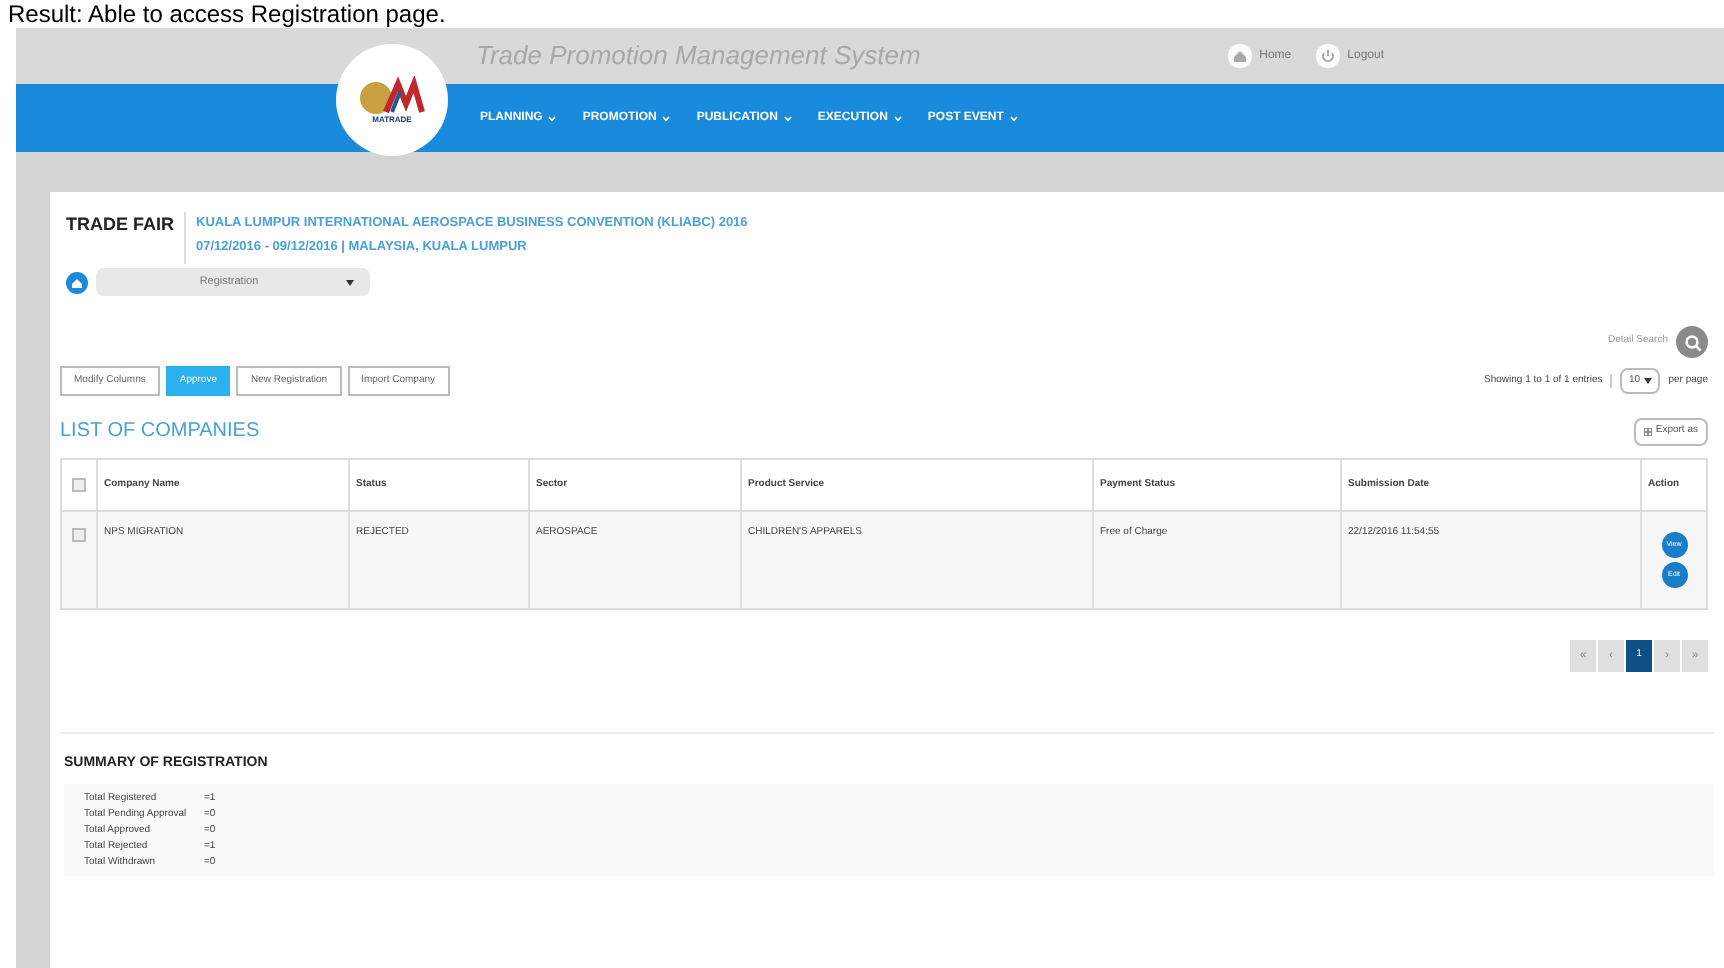  What do you see at coordinates (126, 238) in the screenshot?
I see `event-type: TRADE FAIR` at bounding box center [126, 238].